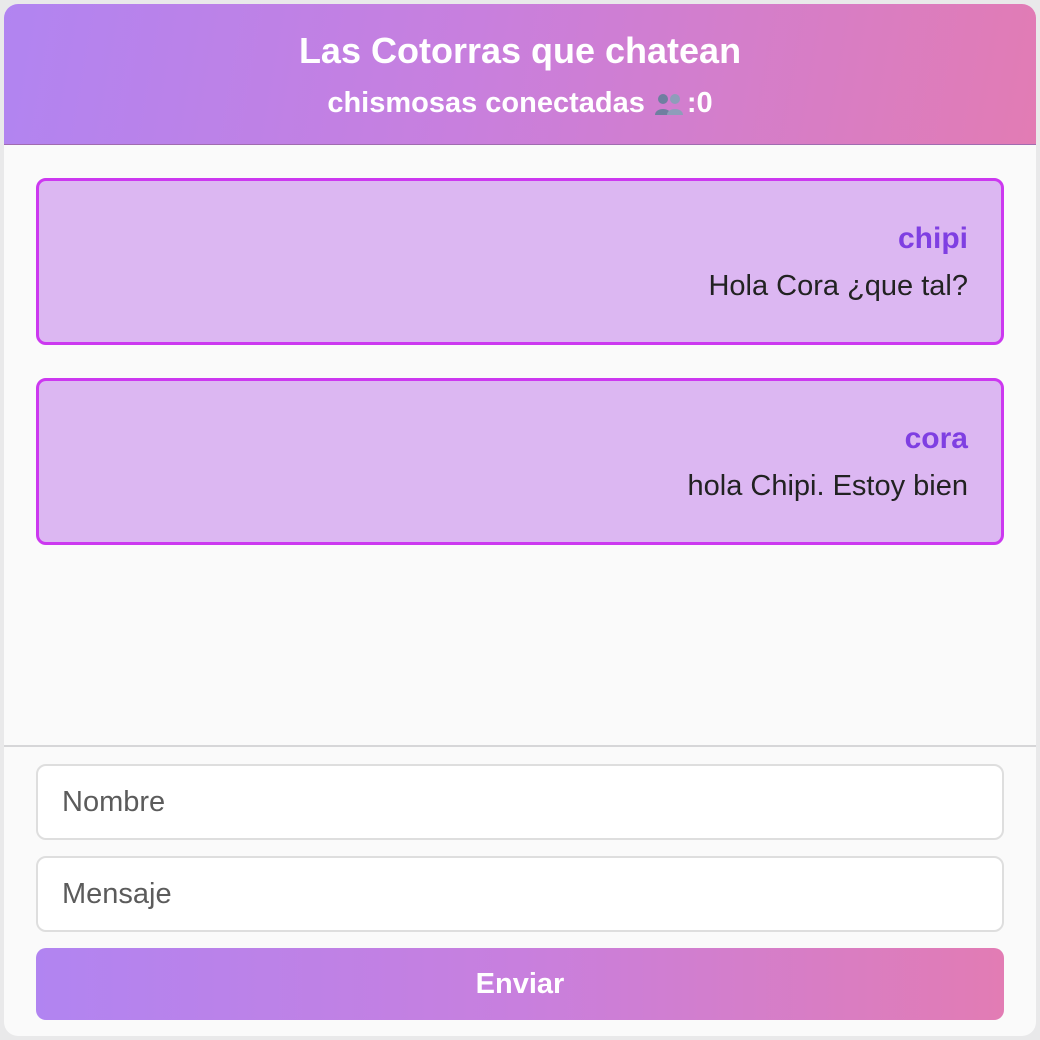  What do you see at coordinates (520, 261) in the screenshot?
I see `chat-message: chipi Hola Cora ¿que tal?` at bounding box center [520, 261].